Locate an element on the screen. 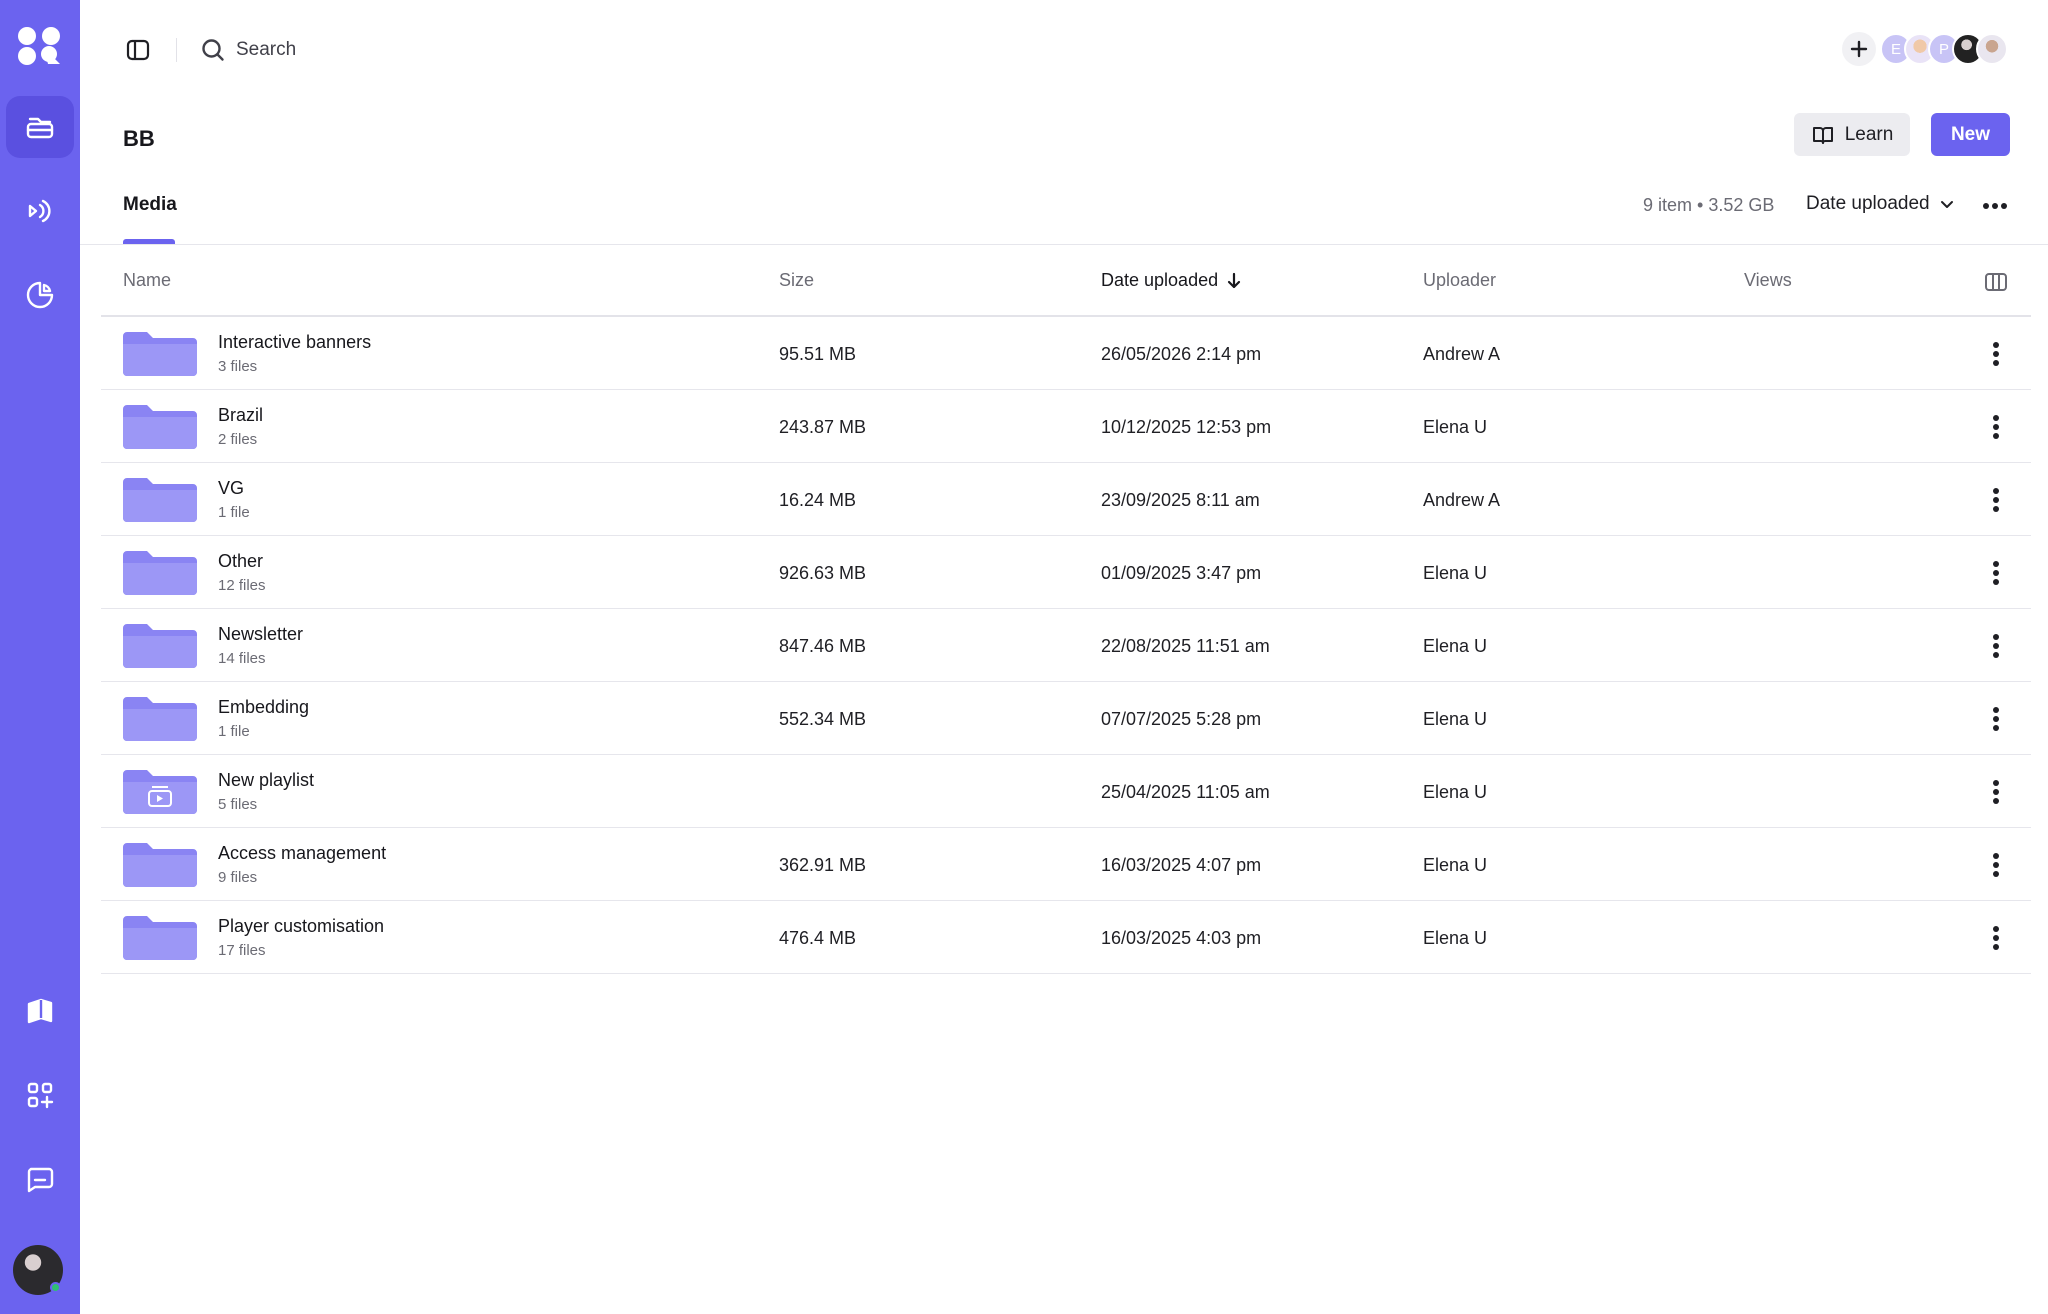 The image size is (2048, 1314). channels-icon is located at coordinates (39, 211).